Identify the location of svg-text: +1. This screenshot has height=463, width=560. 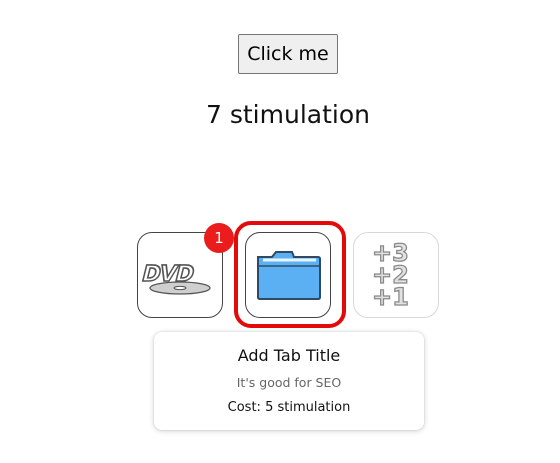
(390, 297).